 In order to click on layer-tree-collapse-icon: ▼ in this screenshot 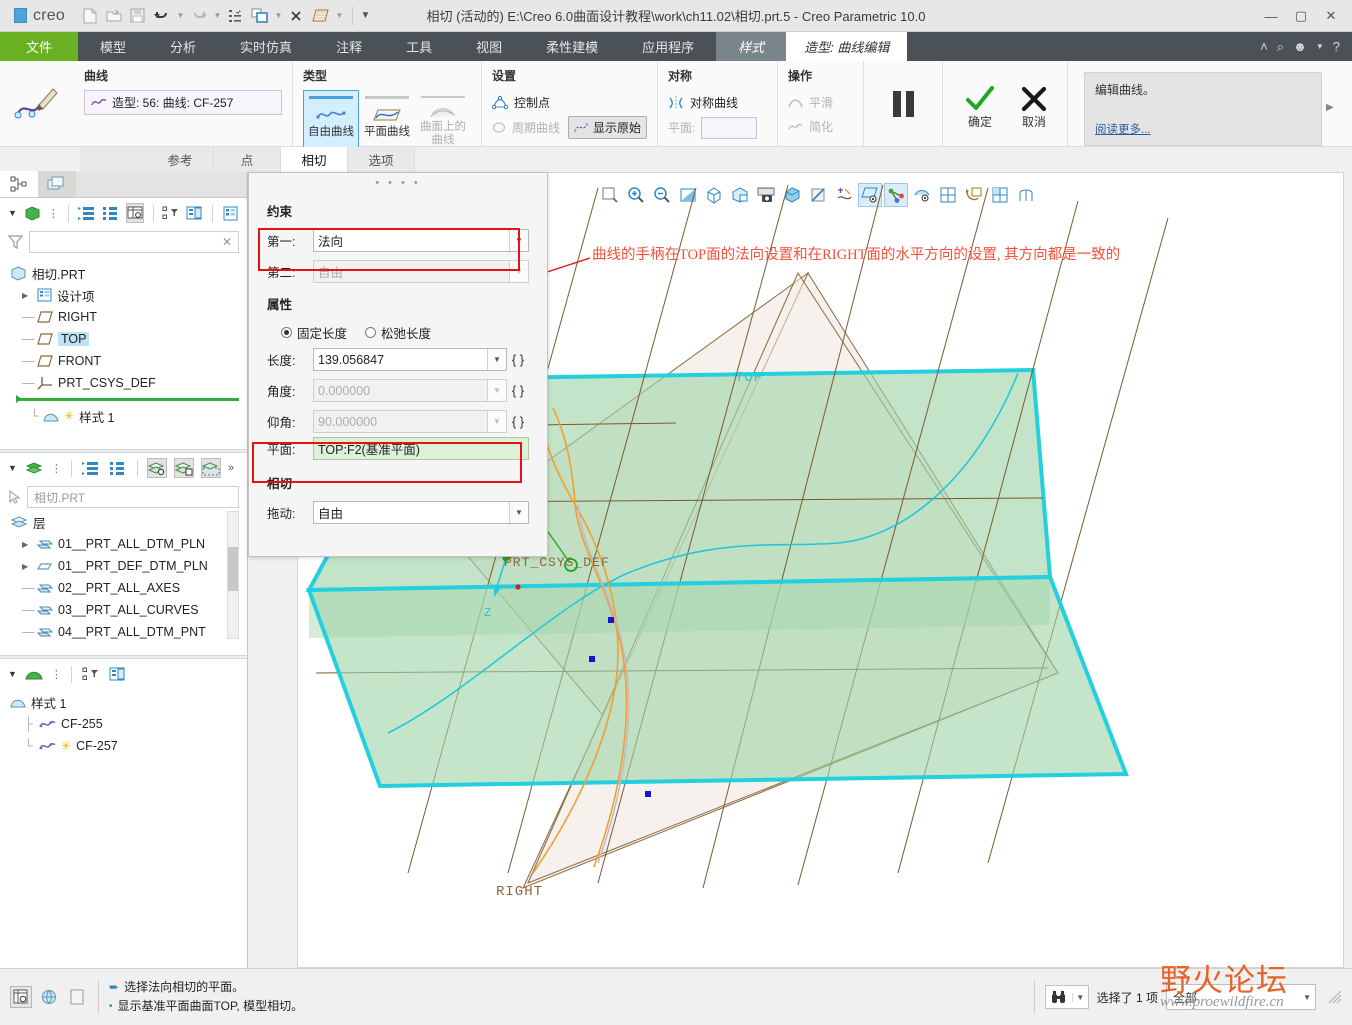, I will do `click(12, 468)`.